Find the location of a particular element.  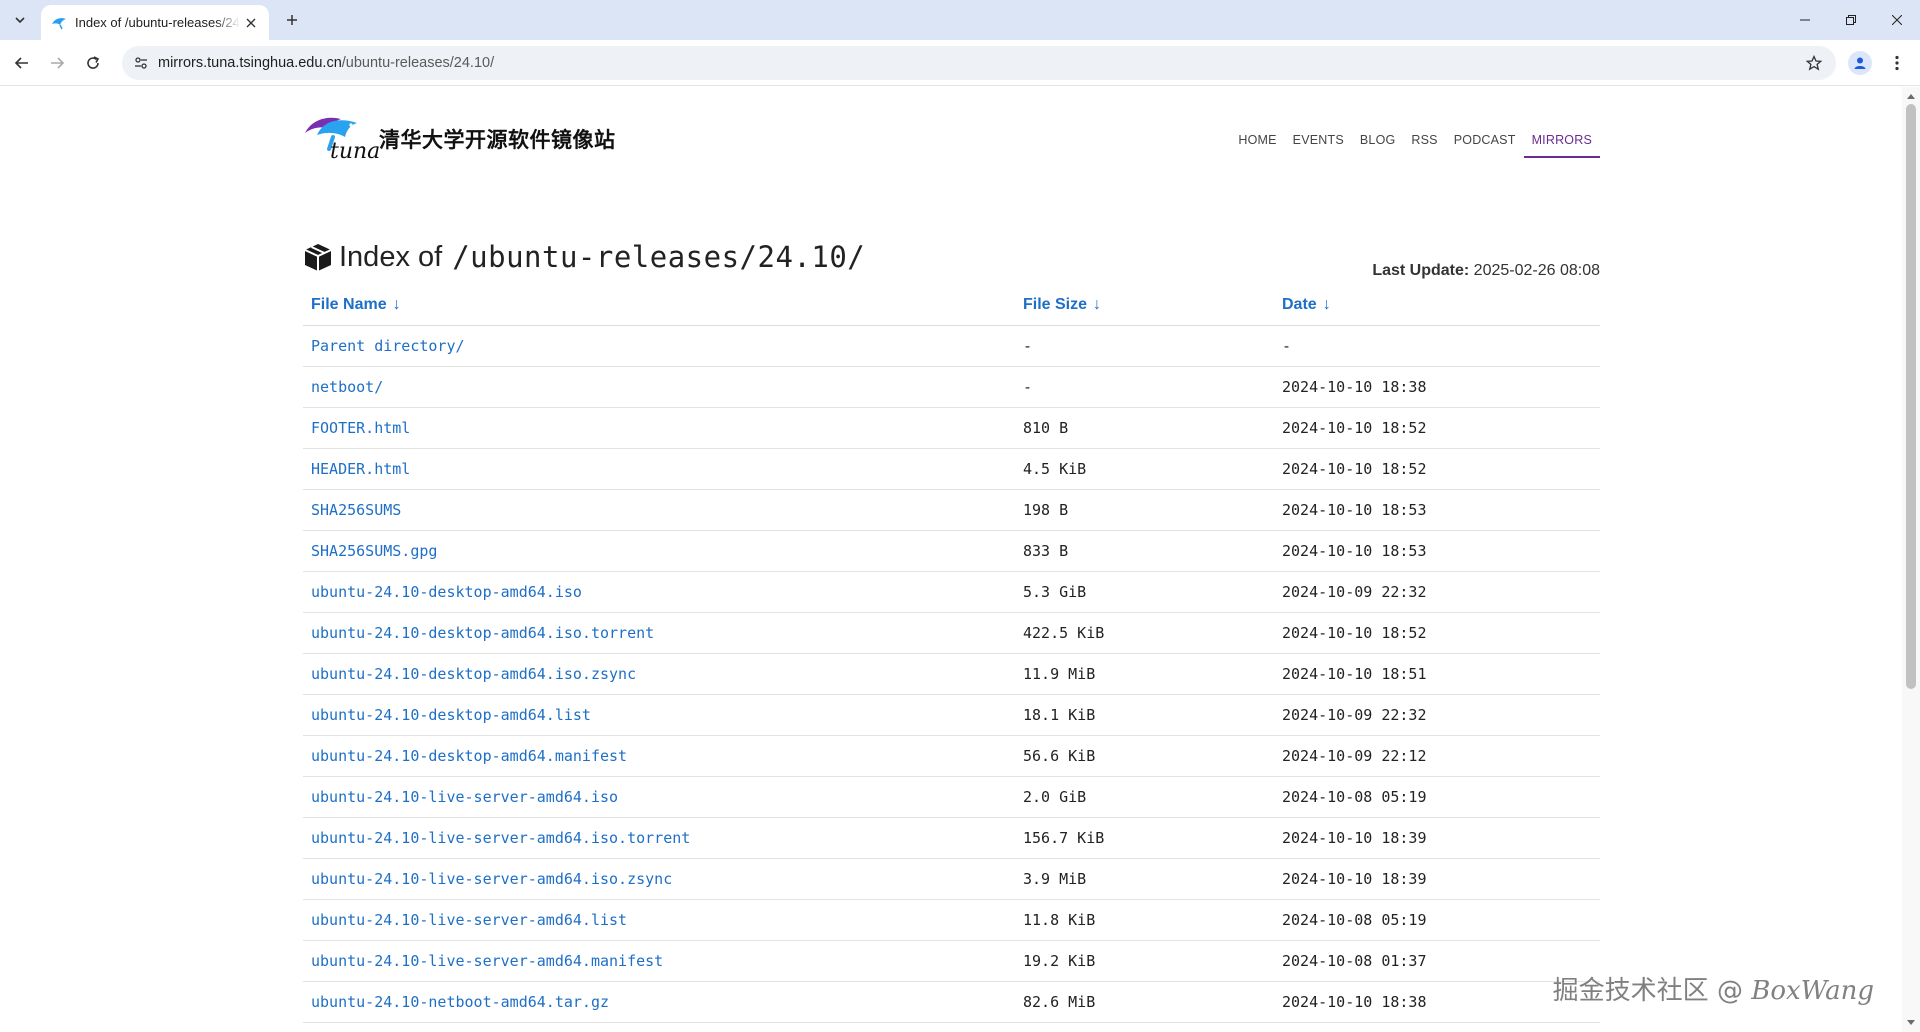

cell-file-name: ubuntu-24.10-live-server-amd64.manifest is located at coordinates (659, 961).